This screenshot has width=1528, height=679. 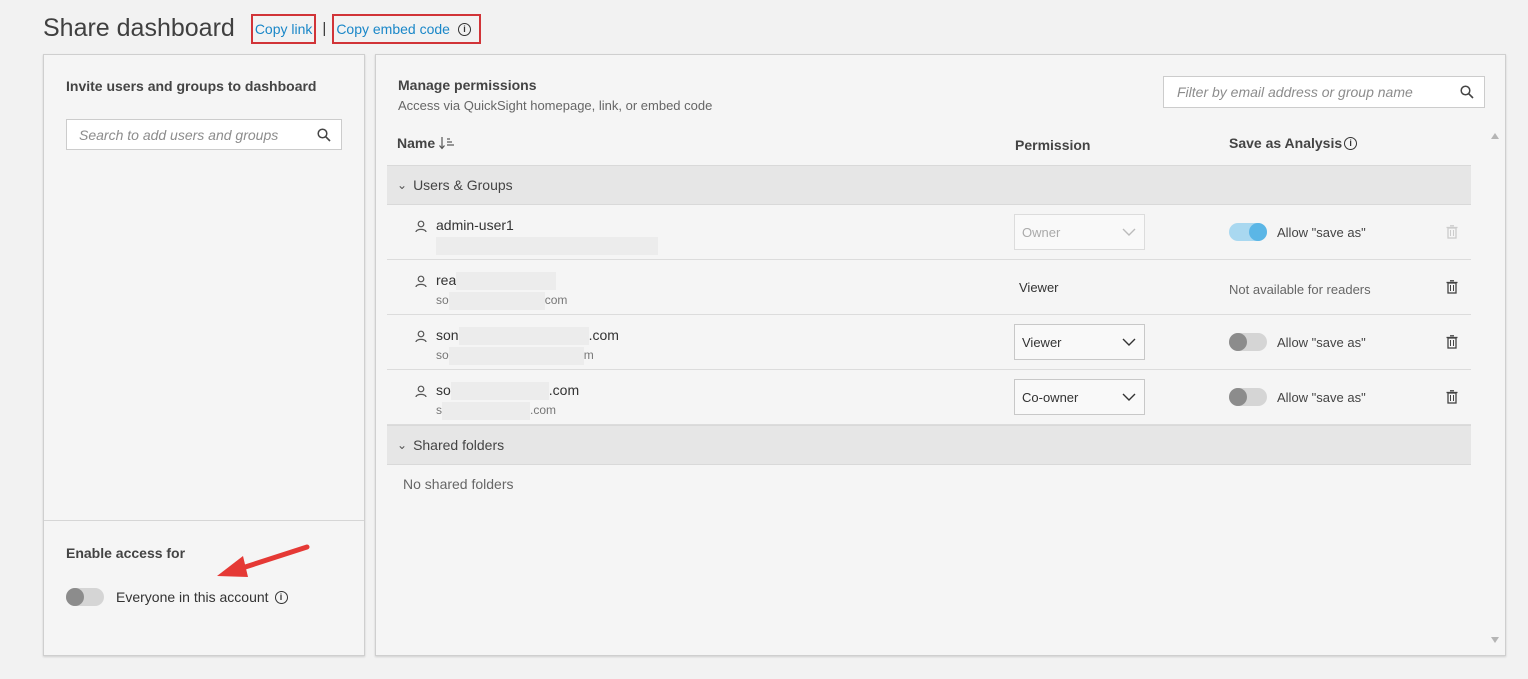 I want to click on permission-select: Co-owner, so click(x=1079, y=397).